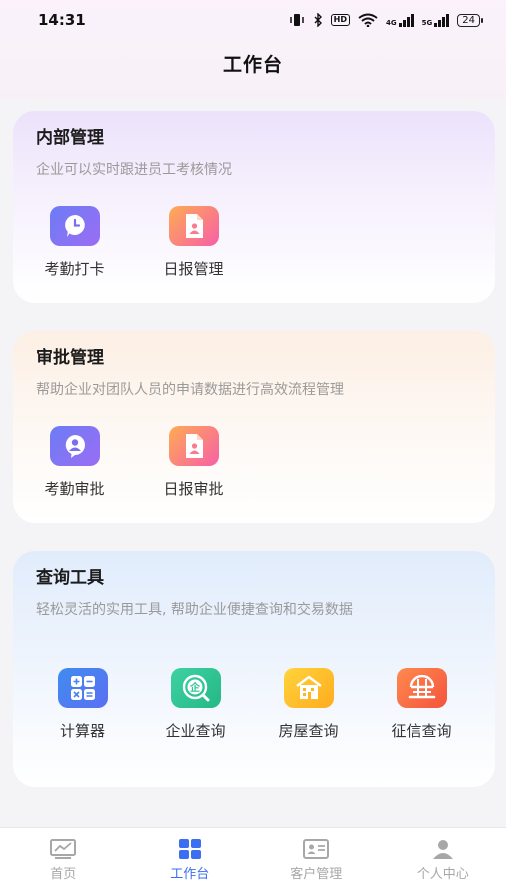 This screenshot has width=506, height=887. I want to click on chart-home-icon, so click(63, 849).